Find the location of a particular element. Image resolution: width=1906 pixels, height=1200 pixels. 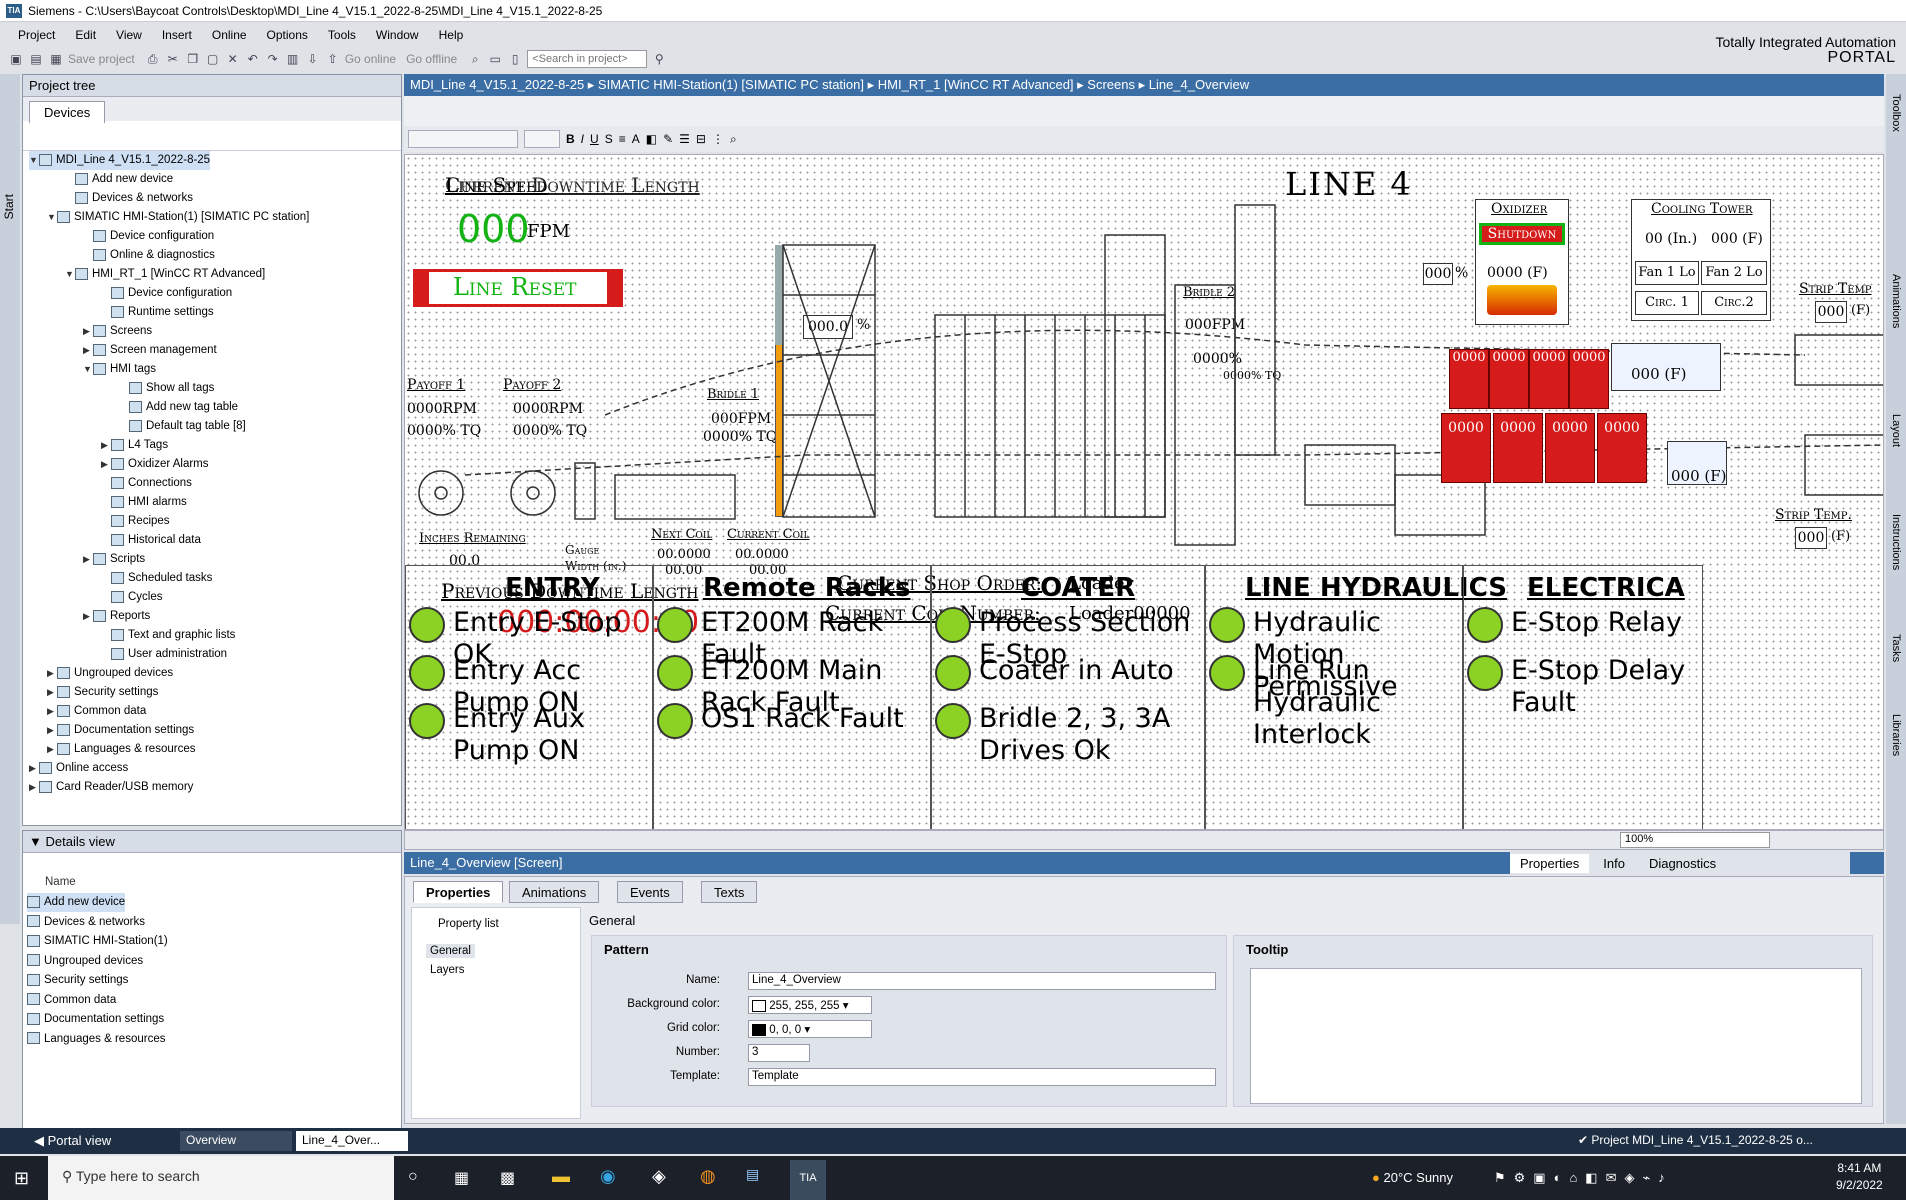

align-objects-icon: ⊟ is located at coordinates (701, 139).